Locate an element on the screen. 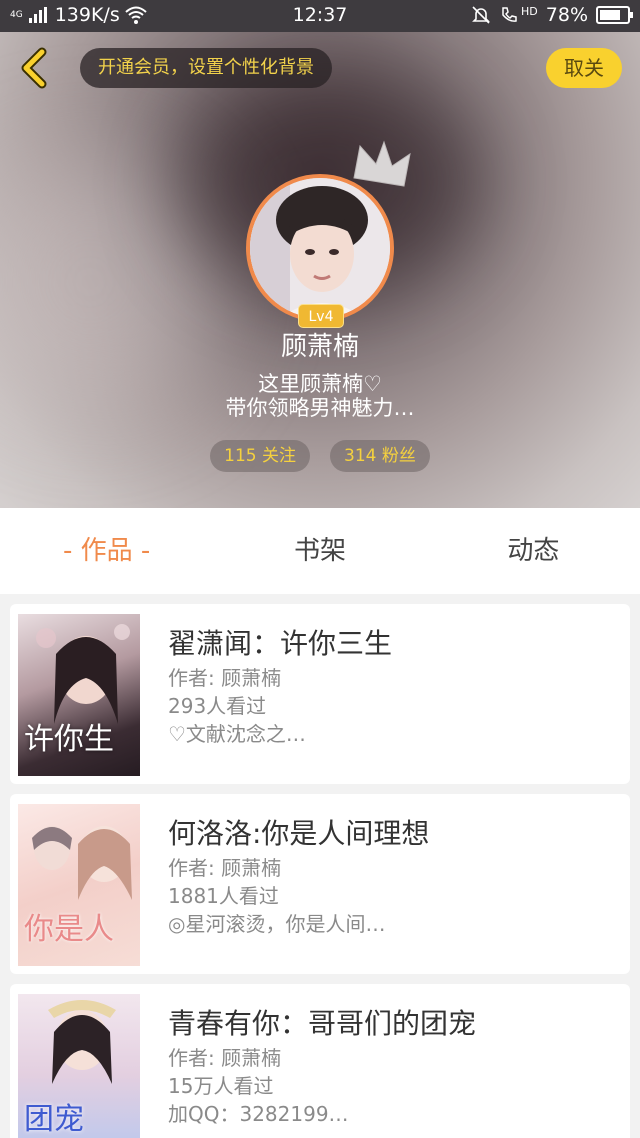 The image size is (640, 1138). level-badge: Lv4 is located at coordinates (321, 316).